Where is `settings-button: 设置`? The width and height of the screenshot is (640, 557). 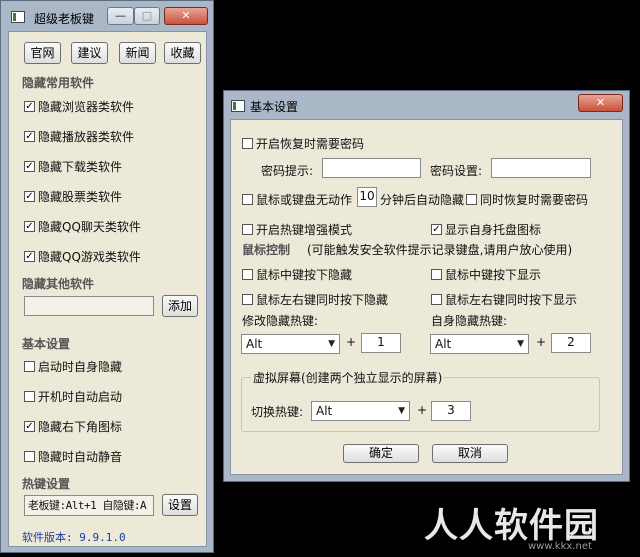 settings-button: 设置 is located at coordinates (180, 505).